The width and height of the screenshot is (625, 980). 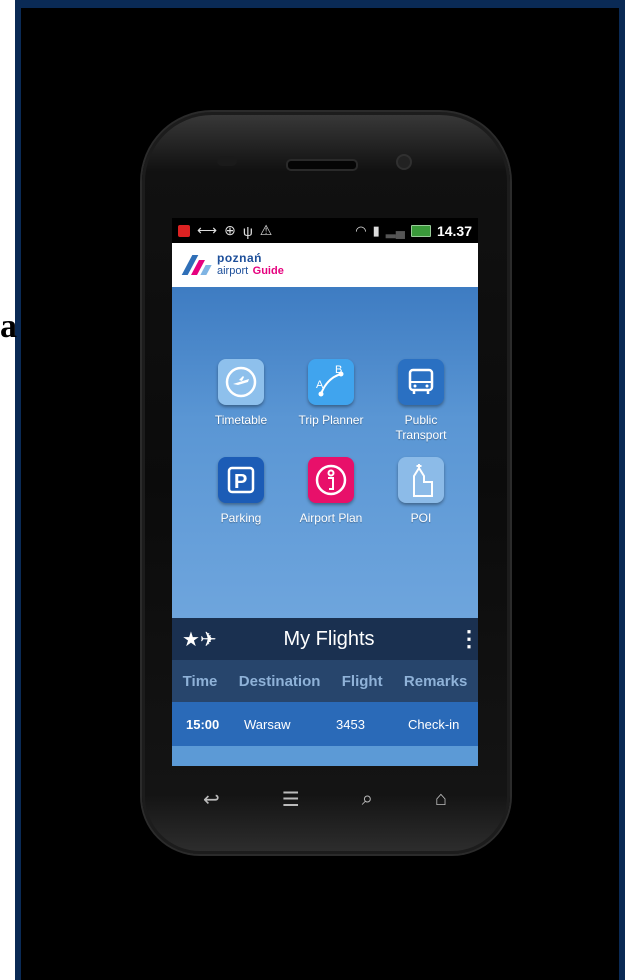 I want to click on tile-poi: POI, so click(x=421, y=491).